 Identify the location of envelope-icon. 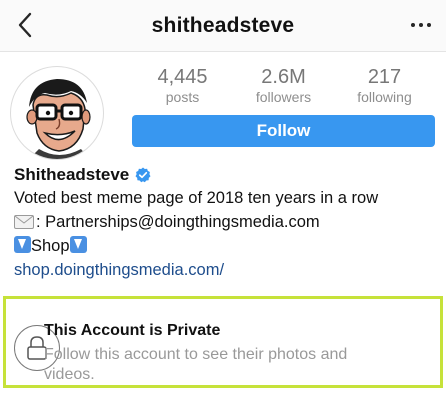
(24, 222).